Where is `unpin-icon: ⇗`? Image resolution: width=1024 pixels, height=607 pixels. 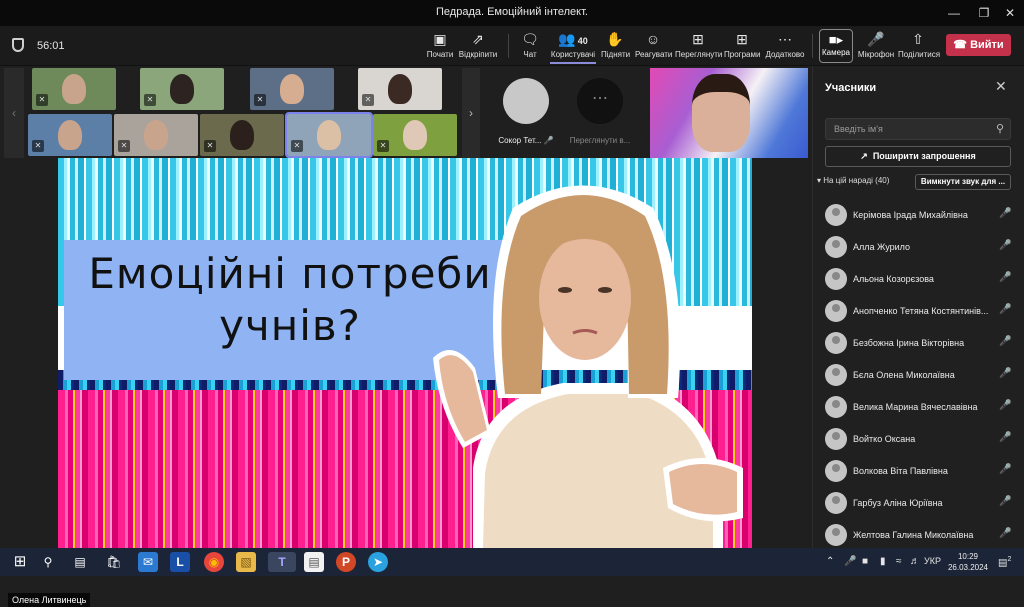 unpin-icon: ⇗ is located at coordinates (478, 39).